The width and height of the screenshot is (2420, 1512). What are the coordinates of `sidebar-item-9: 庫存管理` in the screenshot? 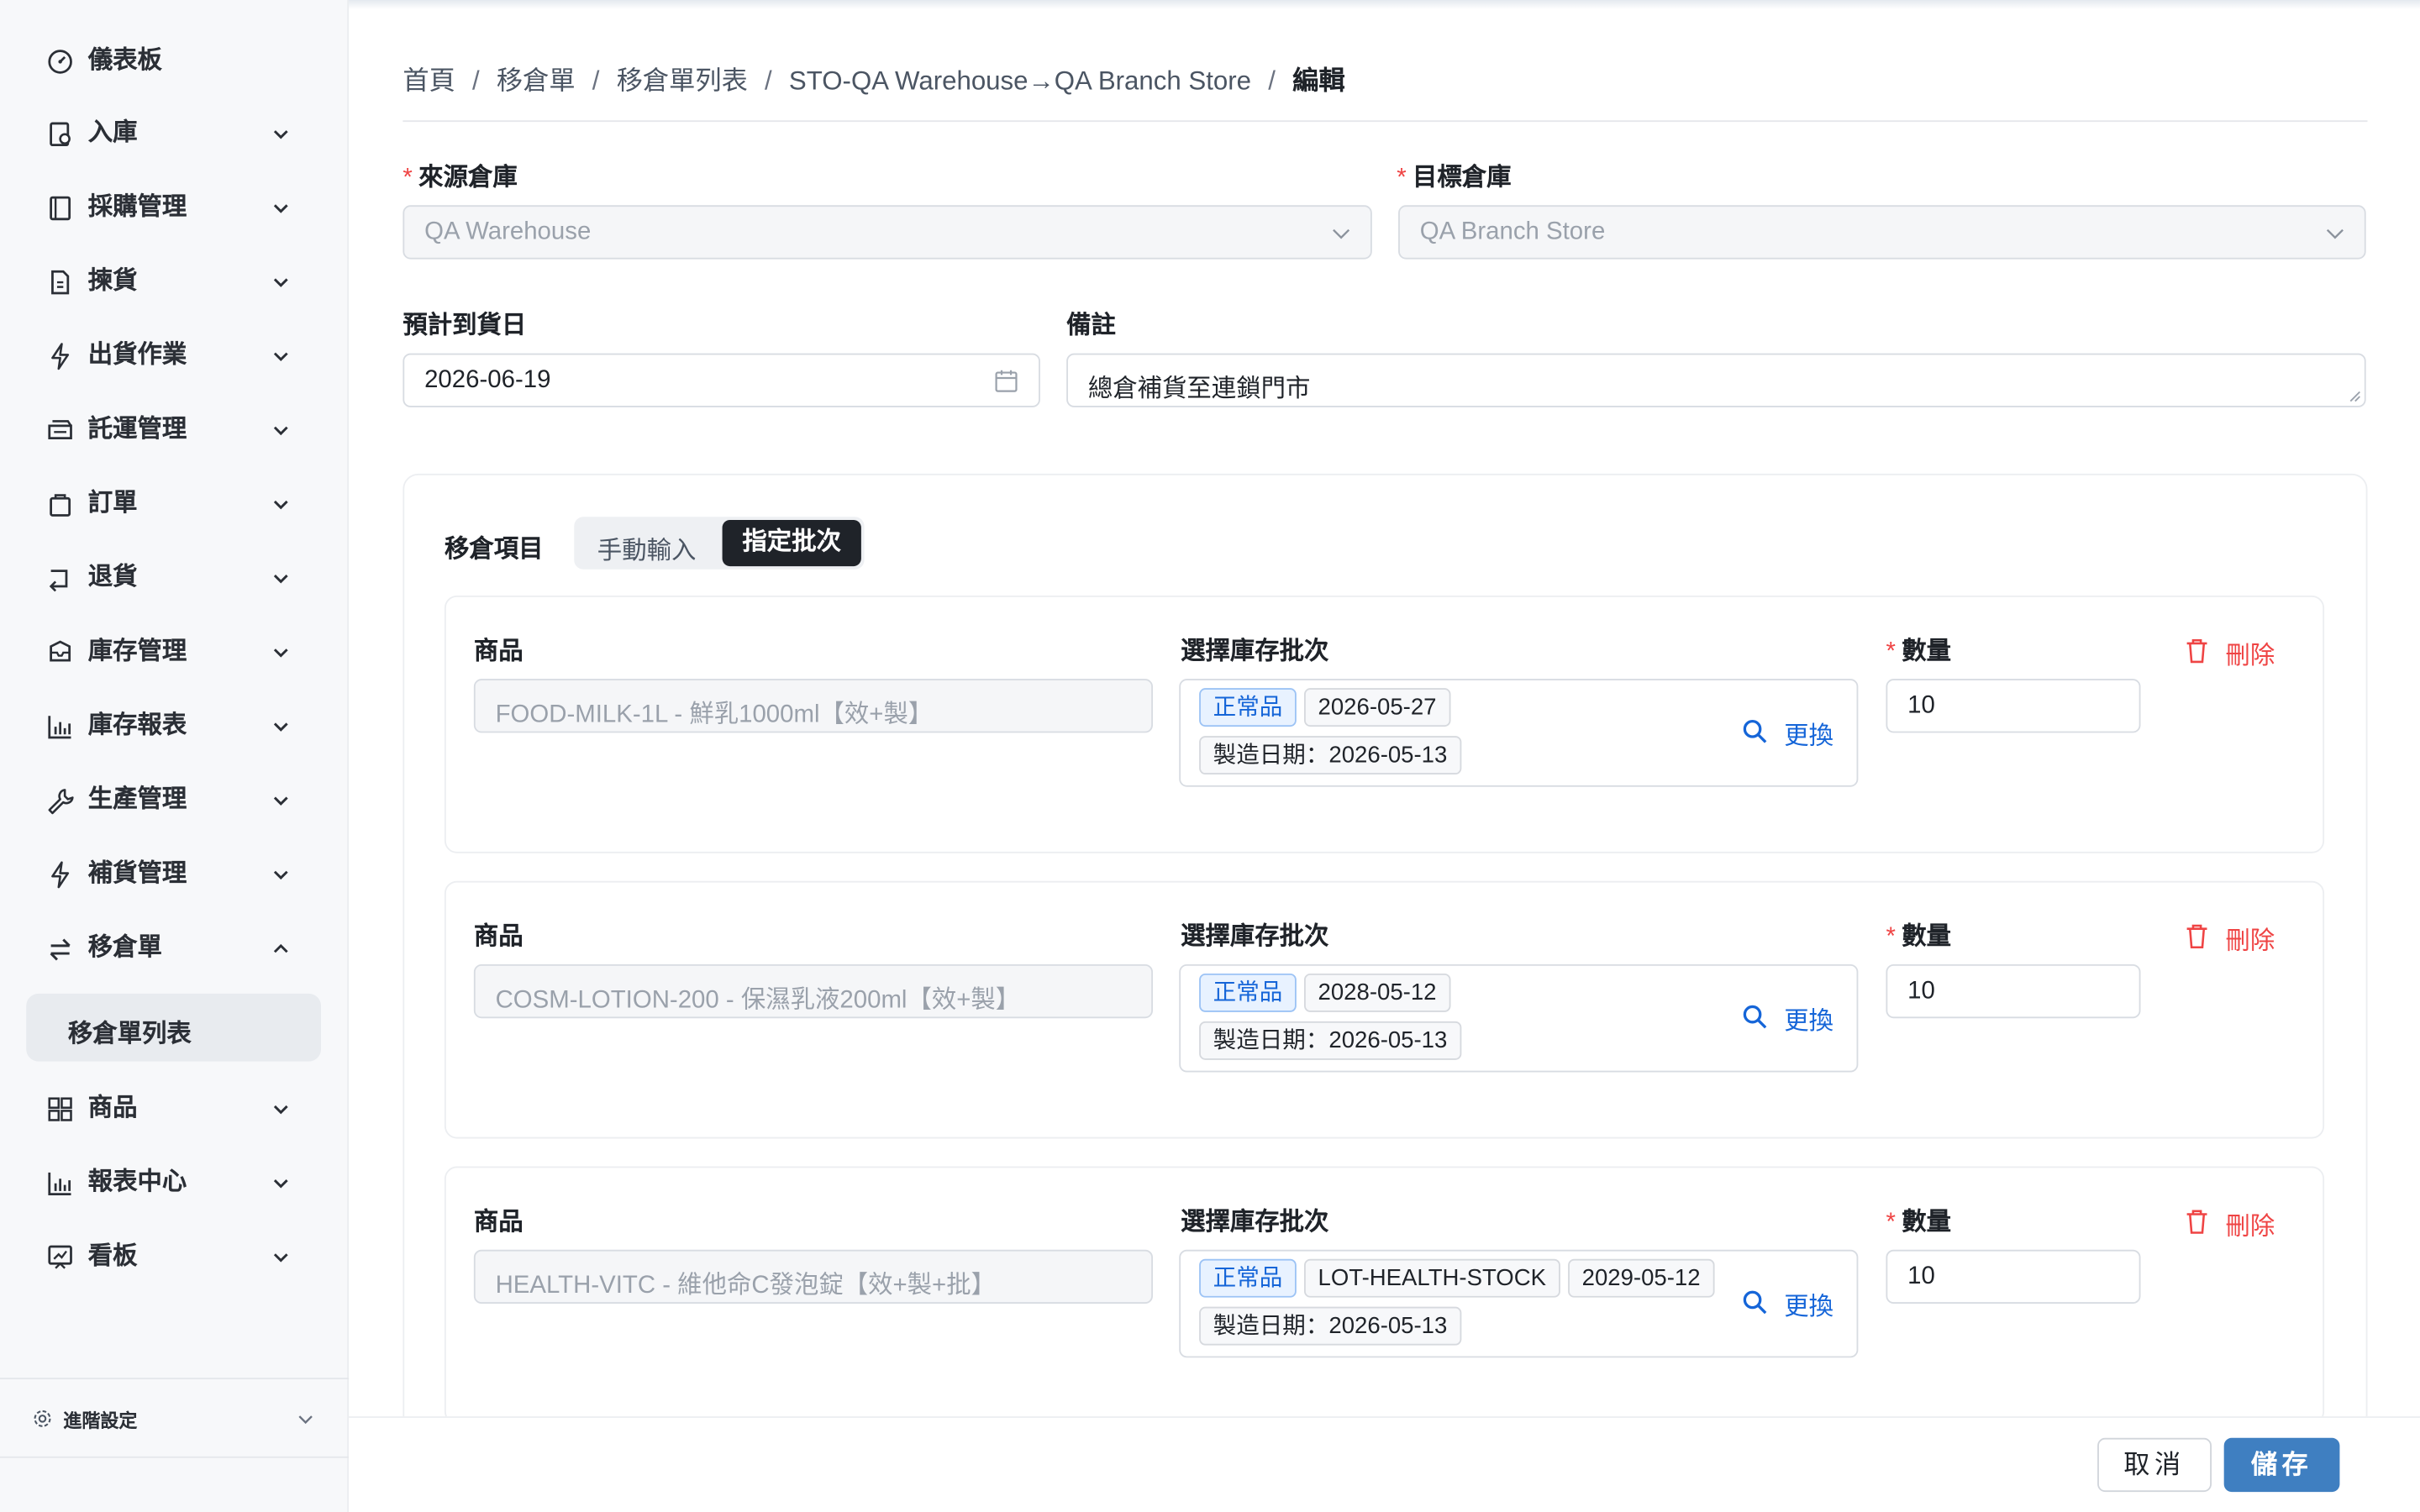 It's located at (172, 652).